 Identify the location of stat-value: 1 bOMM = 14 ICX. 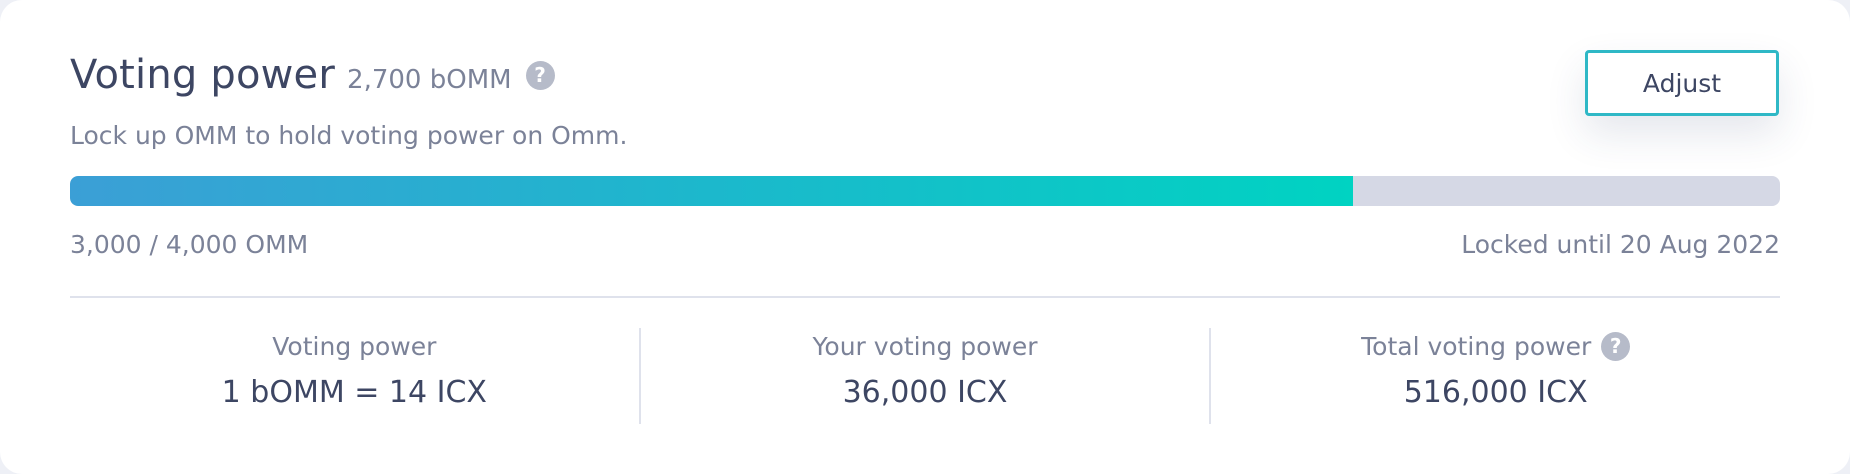
(354, 392).